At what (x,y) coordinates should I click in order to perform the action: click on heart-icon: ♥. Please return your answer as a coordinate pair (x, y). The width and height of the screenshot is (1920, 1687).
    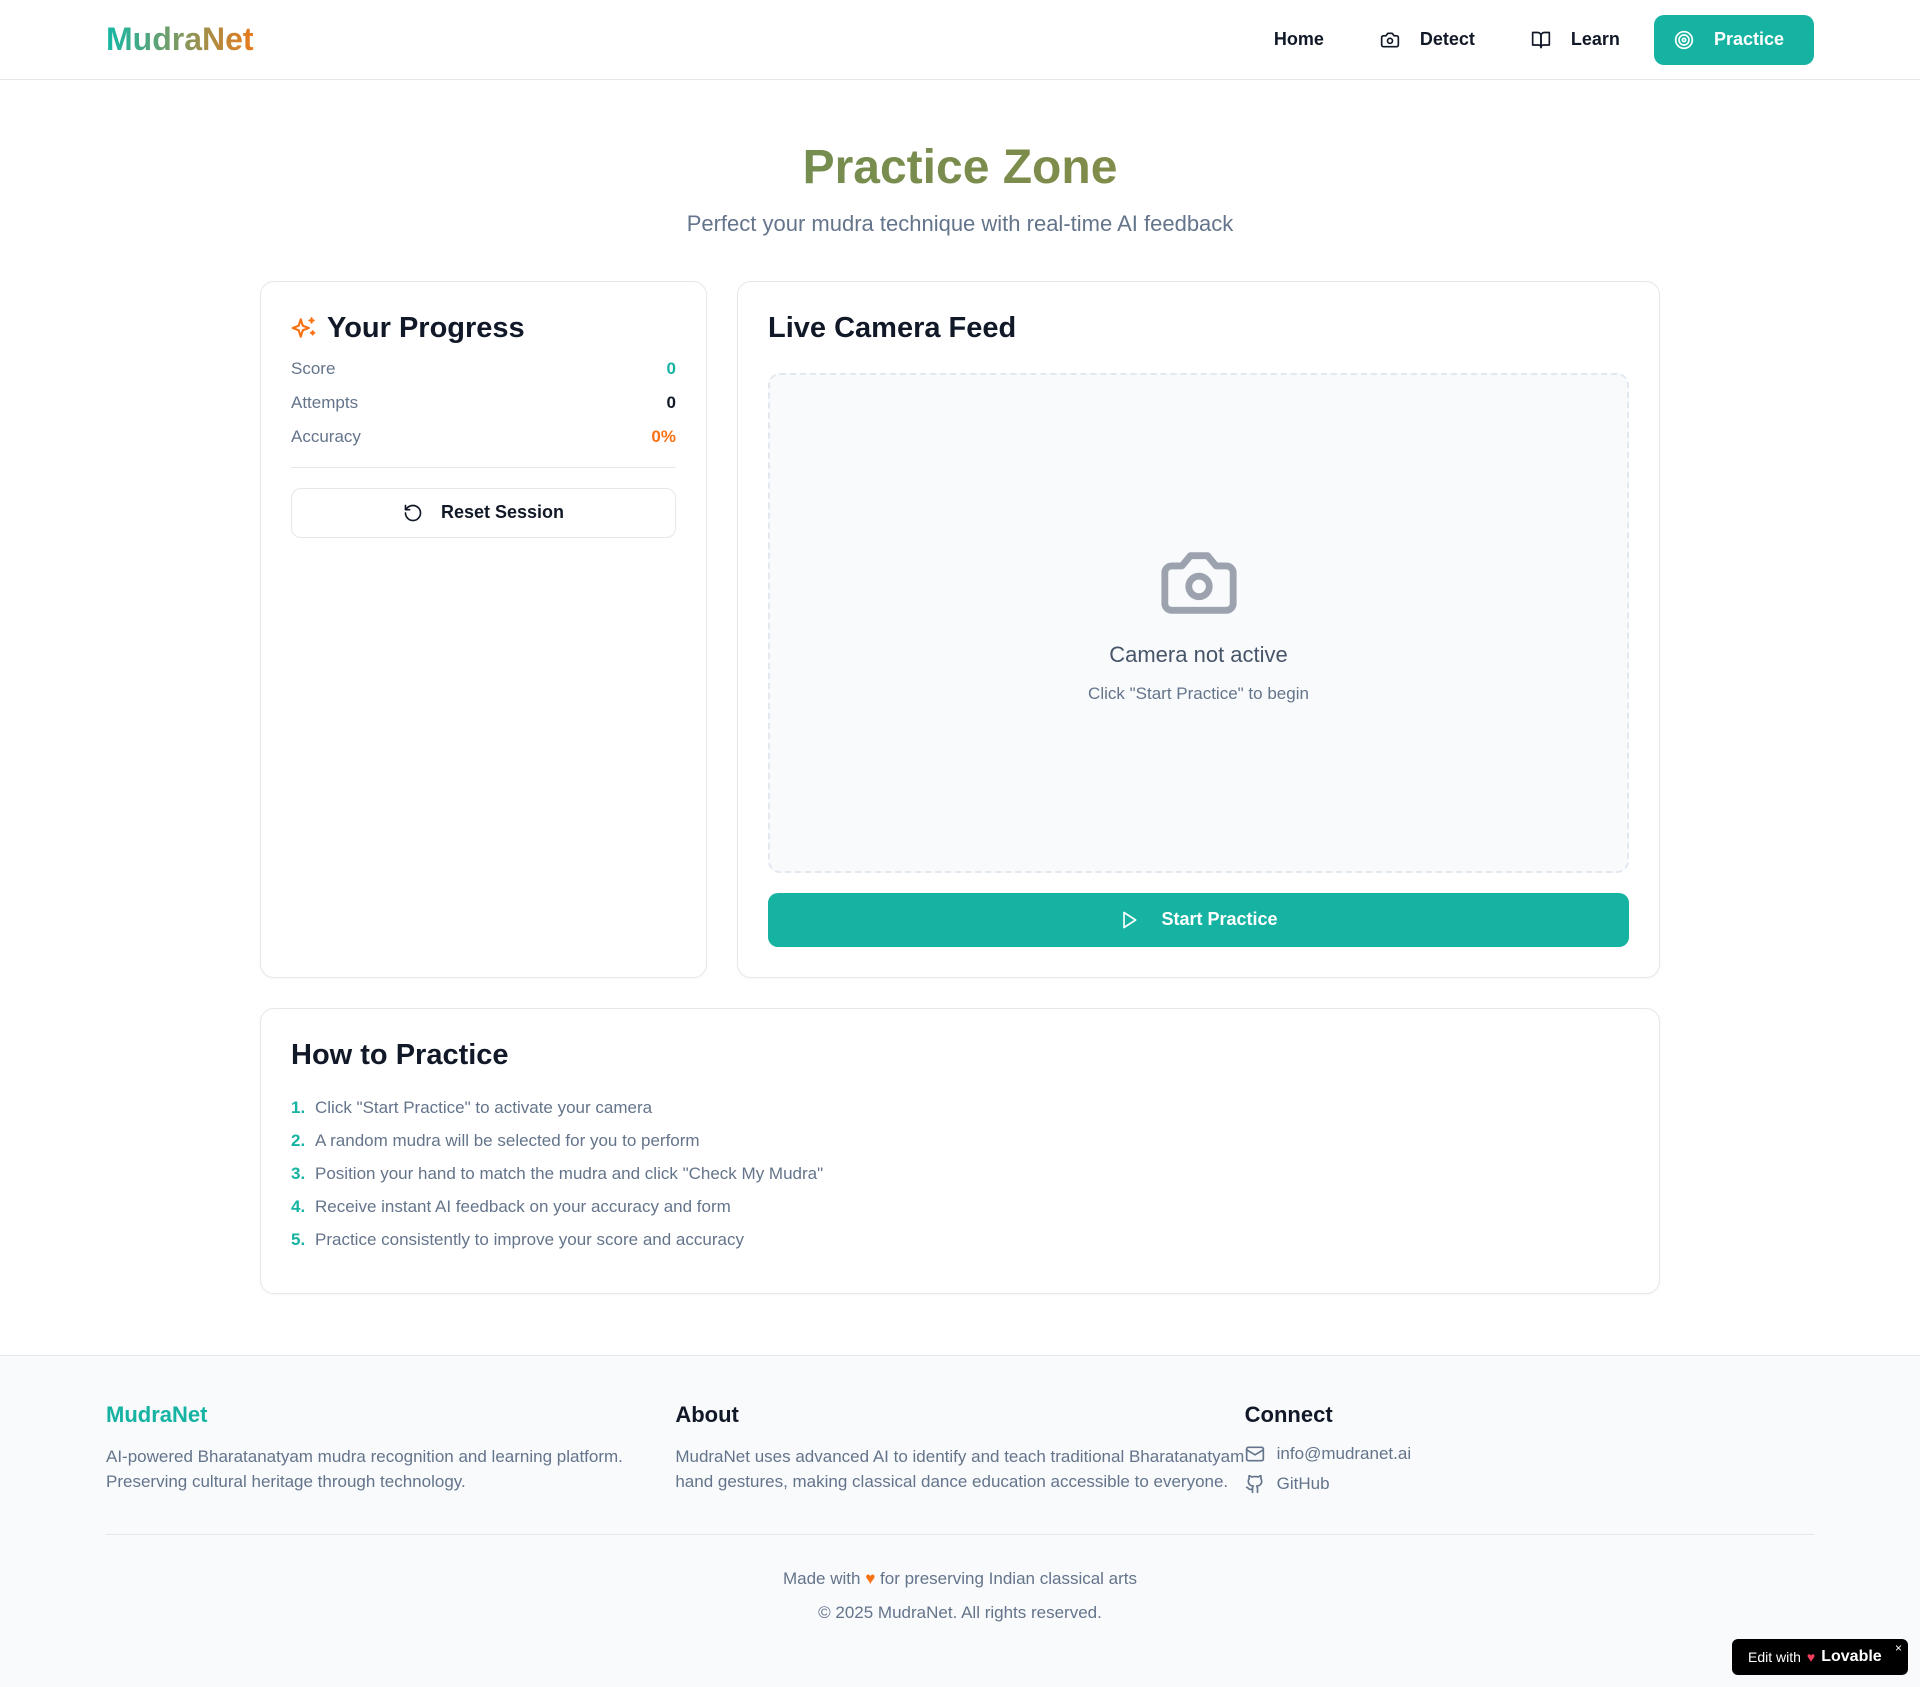
    Looking at the image, I should click on (870, 1578).